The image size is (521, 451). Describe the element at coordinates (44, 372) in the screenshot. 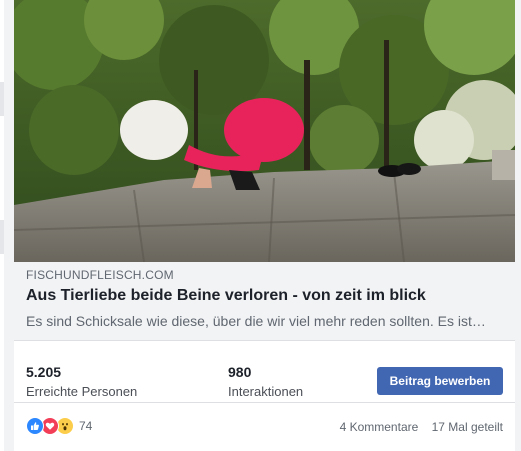

I see `reach-value: 5.205` at that location.